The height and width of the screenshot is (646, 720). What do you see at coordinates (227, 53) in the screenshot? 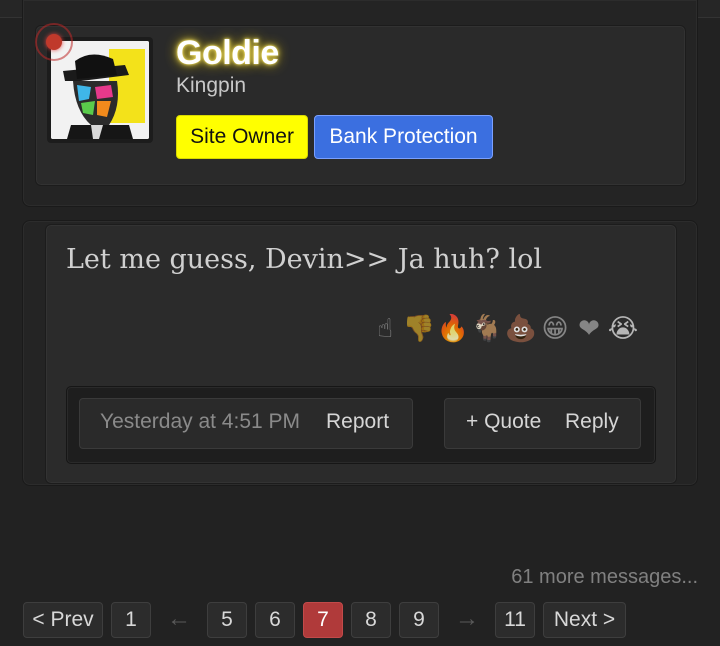
I see `username: Goldie` at bounding box center [227, 53].